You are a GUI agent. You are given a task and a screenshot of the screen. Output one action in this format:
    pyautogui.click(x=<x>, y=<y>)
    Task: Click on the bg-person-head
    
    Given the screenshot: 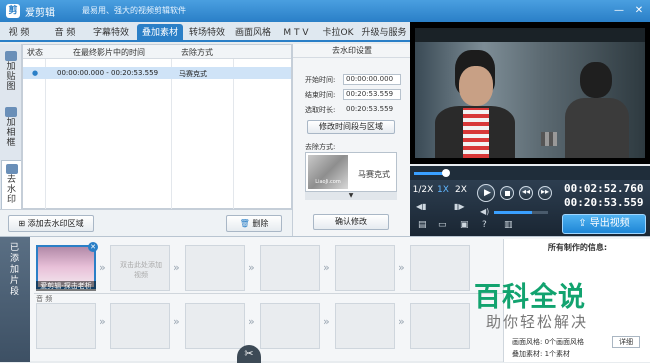 What is the action you would take?
    pyautogui.click(x=596, y=80)
    